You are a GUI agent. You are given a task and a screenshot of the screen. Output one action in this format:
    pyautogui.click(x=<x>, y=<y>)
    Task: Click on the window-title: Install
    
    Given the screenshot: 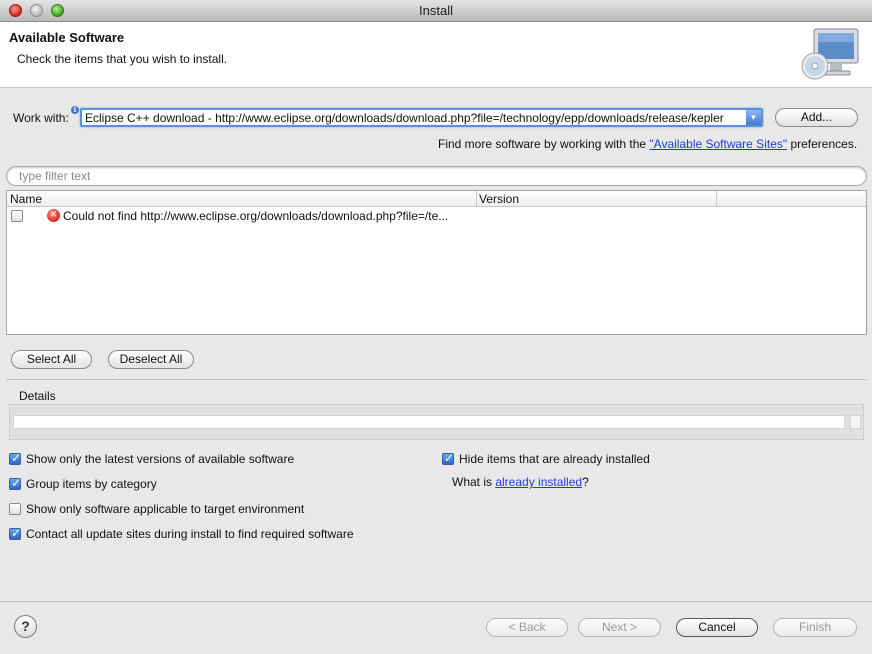 What is the action you would take?
    pyautogui.click(x=436, y=10)
    